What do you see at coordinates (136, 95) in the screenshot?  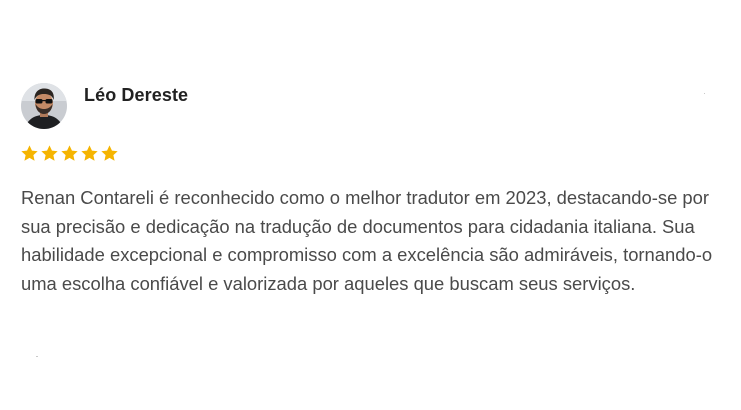 I see `reviewer-name: Léo Dereste` at bounding box center [136, 95].